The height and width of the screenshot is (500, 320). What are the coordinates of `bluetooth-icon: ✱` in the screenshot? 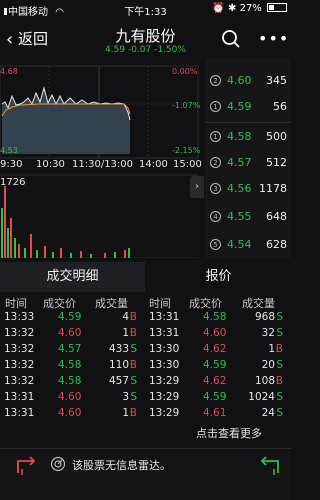 It's located at (232, 8).